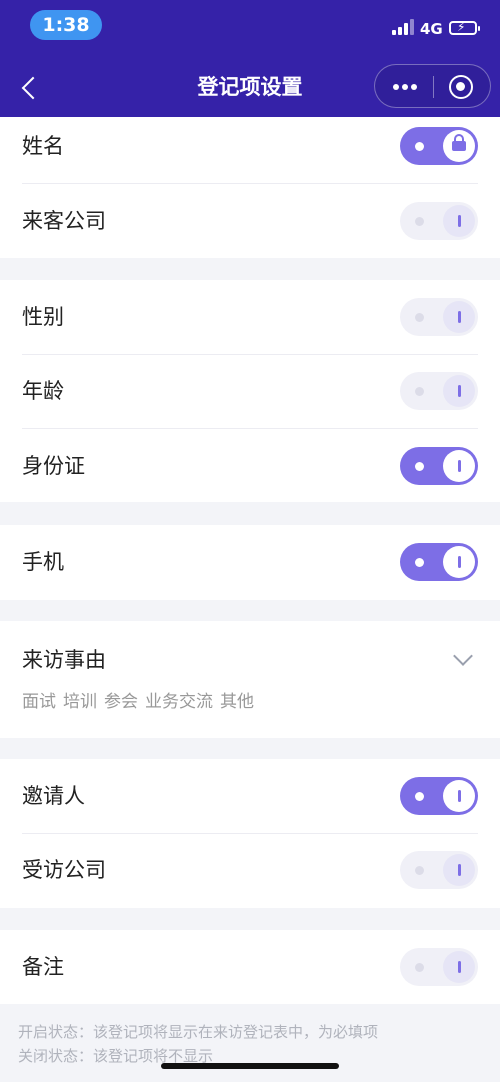  I want to click on miniapp-capsule, so click(432, 86).